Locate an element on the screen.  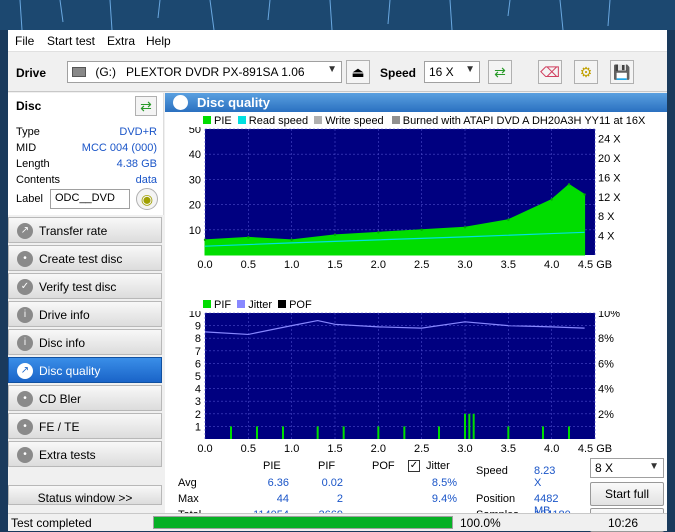
nav-create-test-disc: • Create test disc is located at coordinates (85, 258).